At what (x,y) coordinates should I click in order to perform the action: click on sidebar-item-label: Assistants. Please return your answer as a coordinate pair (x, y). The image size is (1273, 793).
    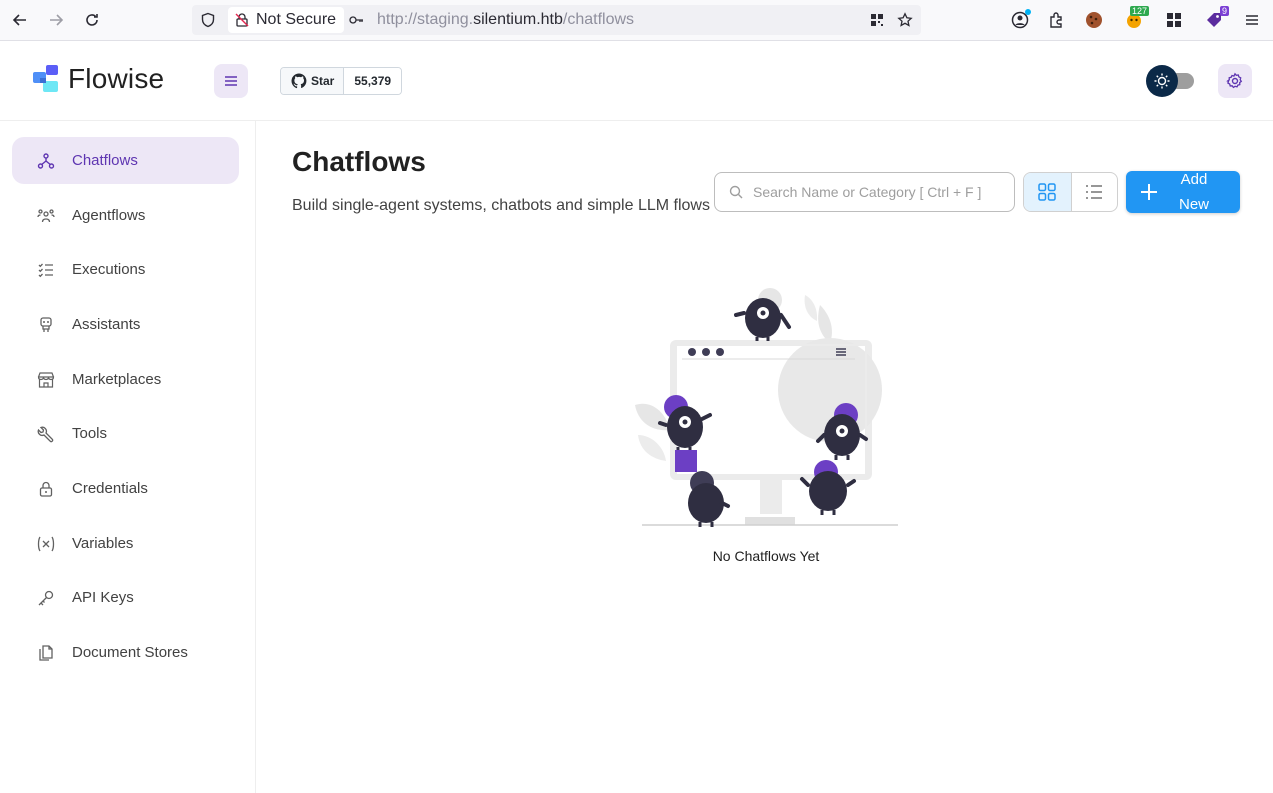
    Looking at the image, I should click on (106, 324).